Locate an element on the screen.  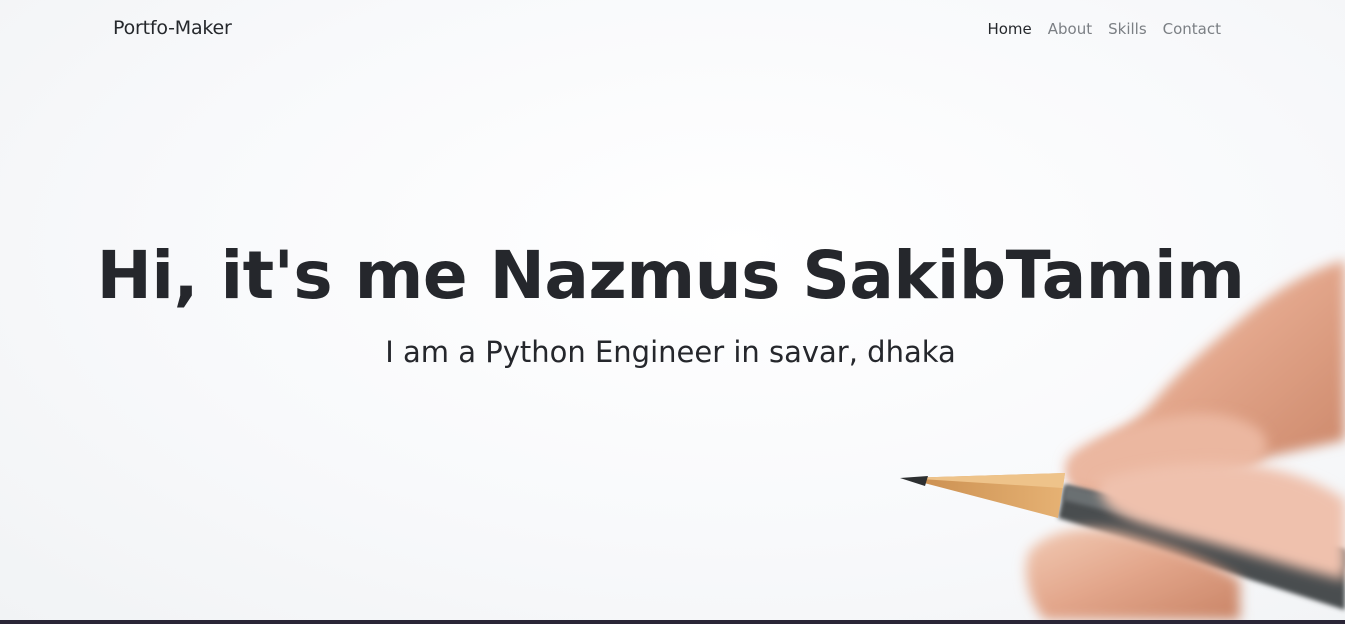
nav-link-about: About is located at coordinates (1070, 29).